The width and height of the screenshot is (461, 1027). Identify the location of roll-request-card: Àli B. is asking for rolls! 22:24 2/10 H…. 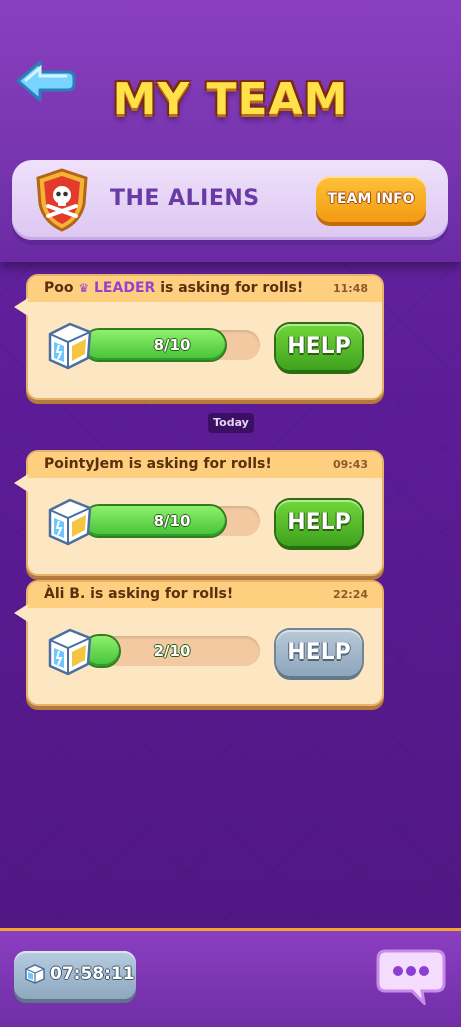
(199, 643).